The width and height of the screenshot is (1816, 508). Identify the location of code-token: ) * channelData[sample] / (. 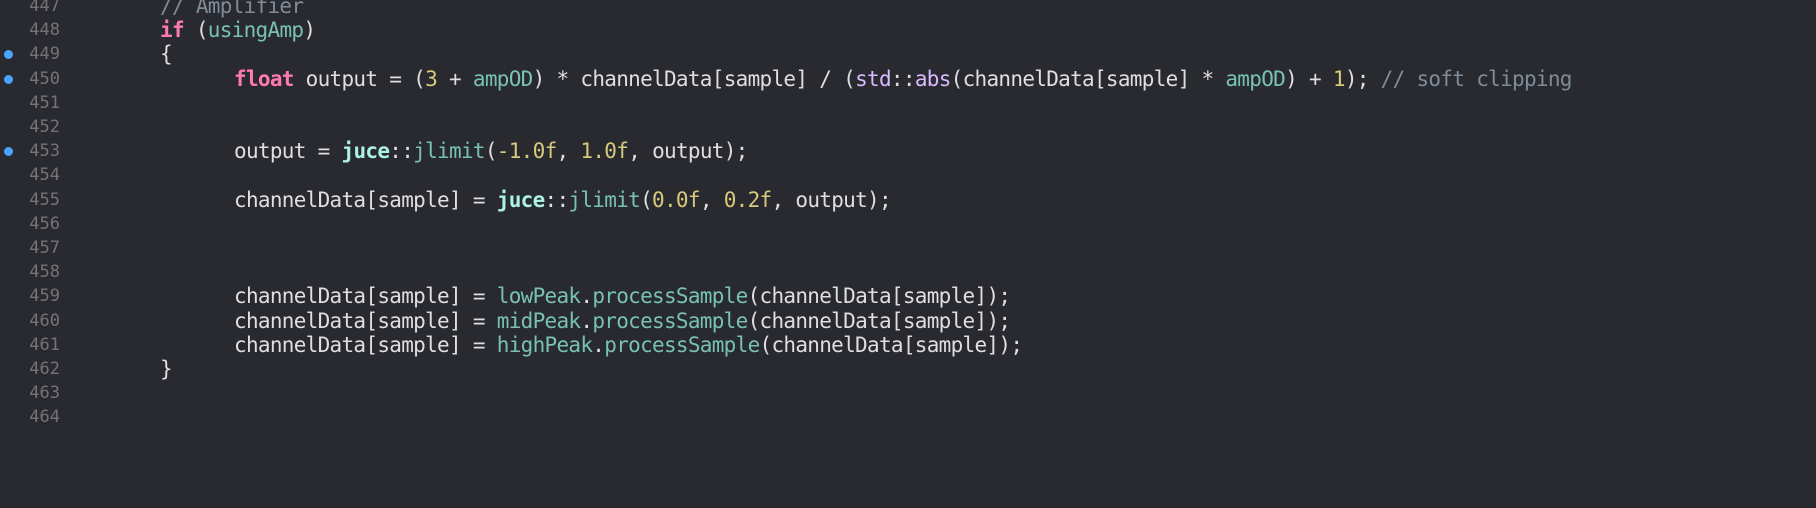
(694, 78).